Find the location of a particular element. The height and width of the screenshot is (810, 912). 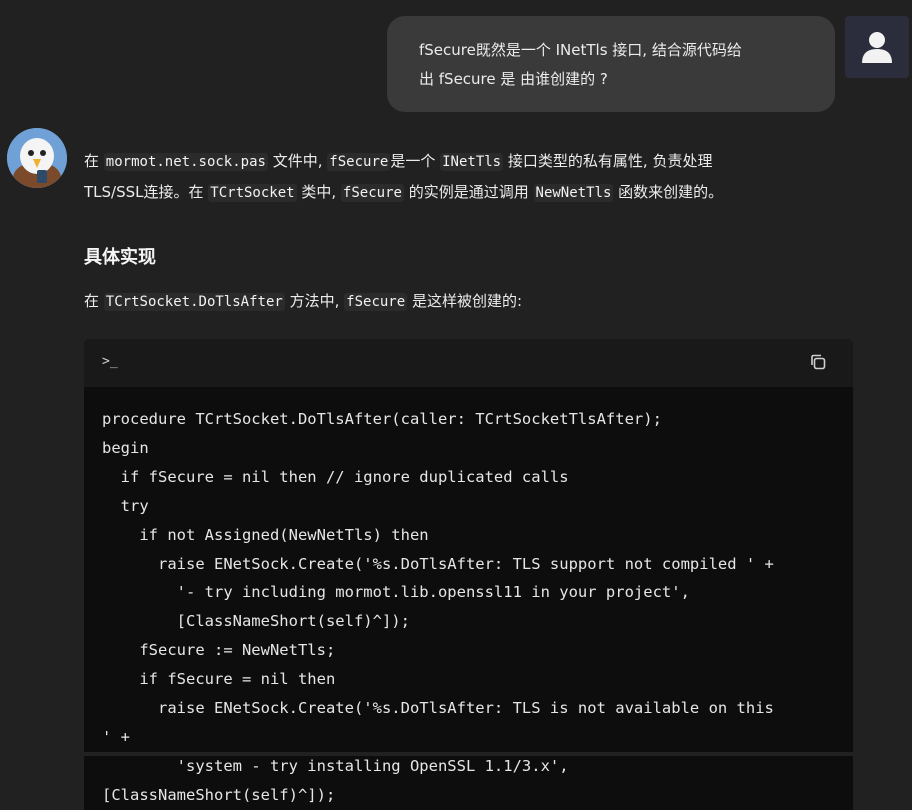

user-icon is located at coordinates (877, 47).